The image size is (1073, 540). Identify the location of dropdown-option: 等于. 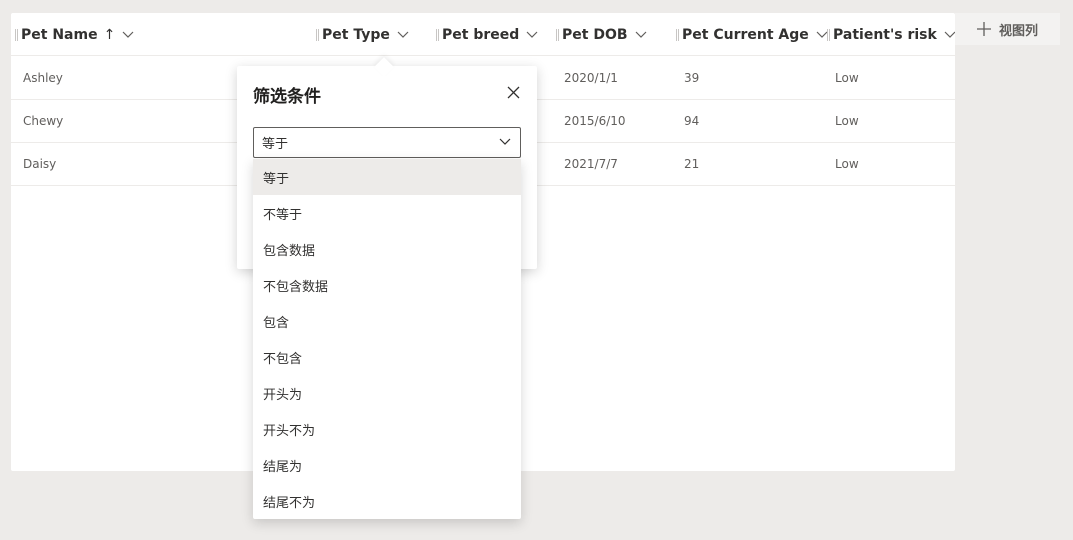
(387, 177).